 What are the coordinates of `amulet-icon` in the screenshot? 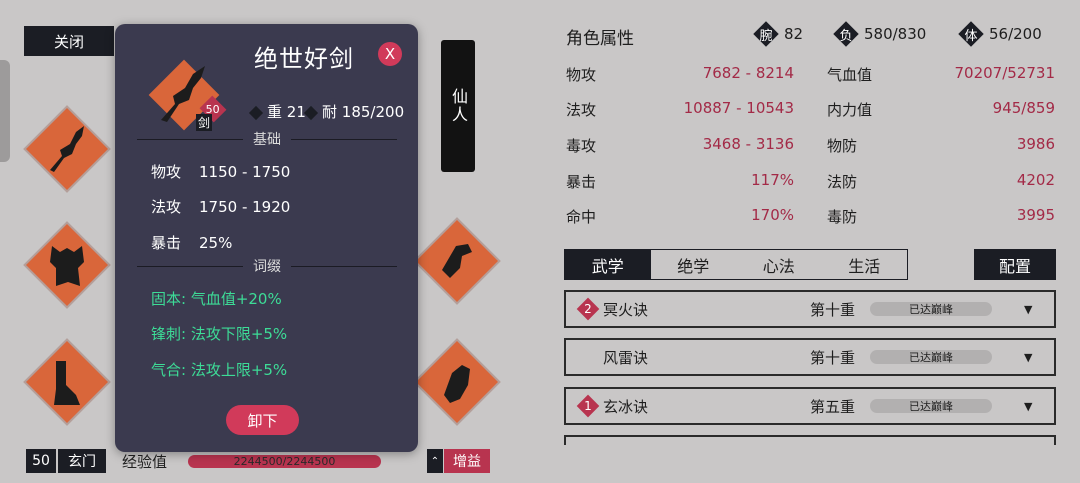 It's located at (457, 384).